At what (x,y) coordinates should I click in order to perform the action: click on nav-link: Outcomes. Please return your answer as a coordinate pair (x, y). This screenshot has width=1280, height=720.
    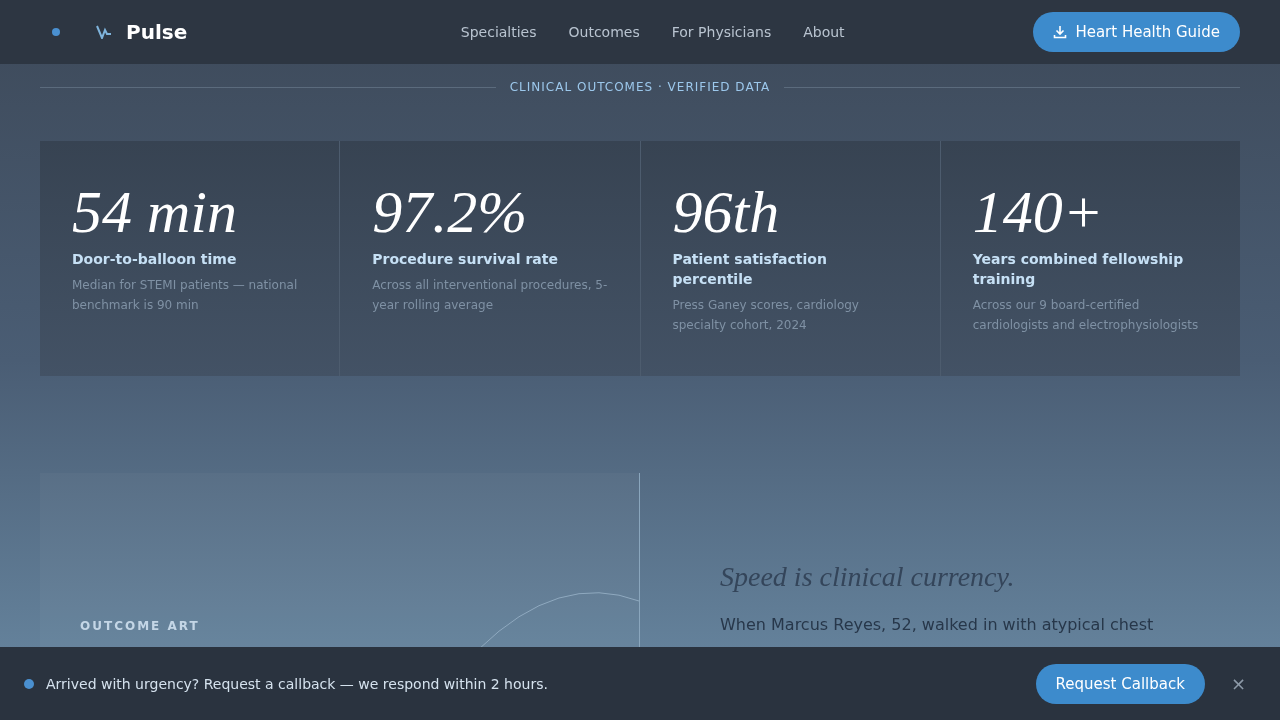
    Looking at the image, I should click on (604, 32).